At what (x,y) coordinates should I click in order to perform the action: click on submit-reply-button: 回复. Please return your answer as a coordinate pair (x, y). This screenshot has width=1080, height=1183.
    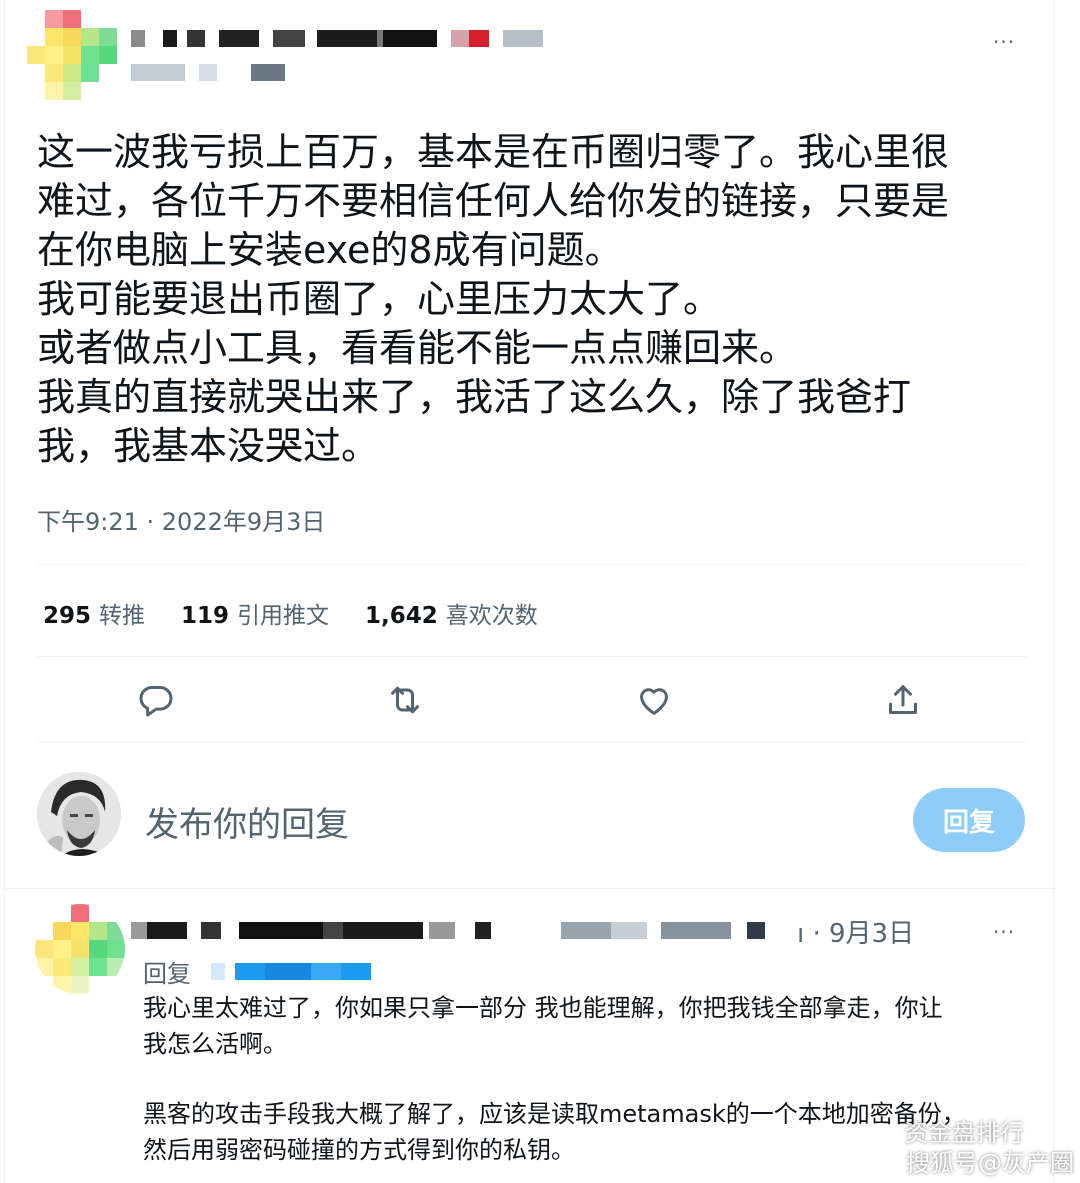
    Looking at the image, I should click on (969, 820).